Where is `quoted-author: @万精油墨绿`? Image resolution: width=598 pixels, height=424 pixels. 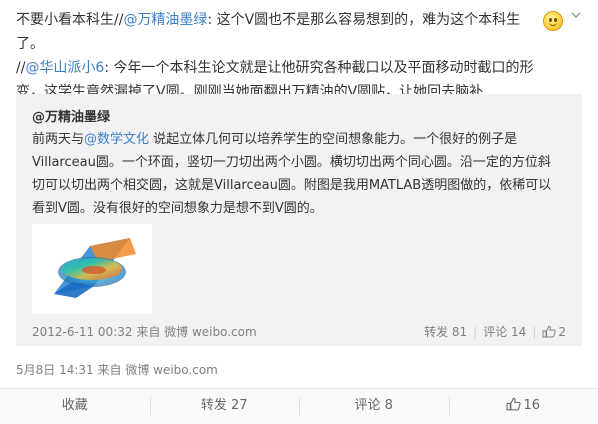 quoted-author: @万精油墨绿 is located at coordinates (71, 115).